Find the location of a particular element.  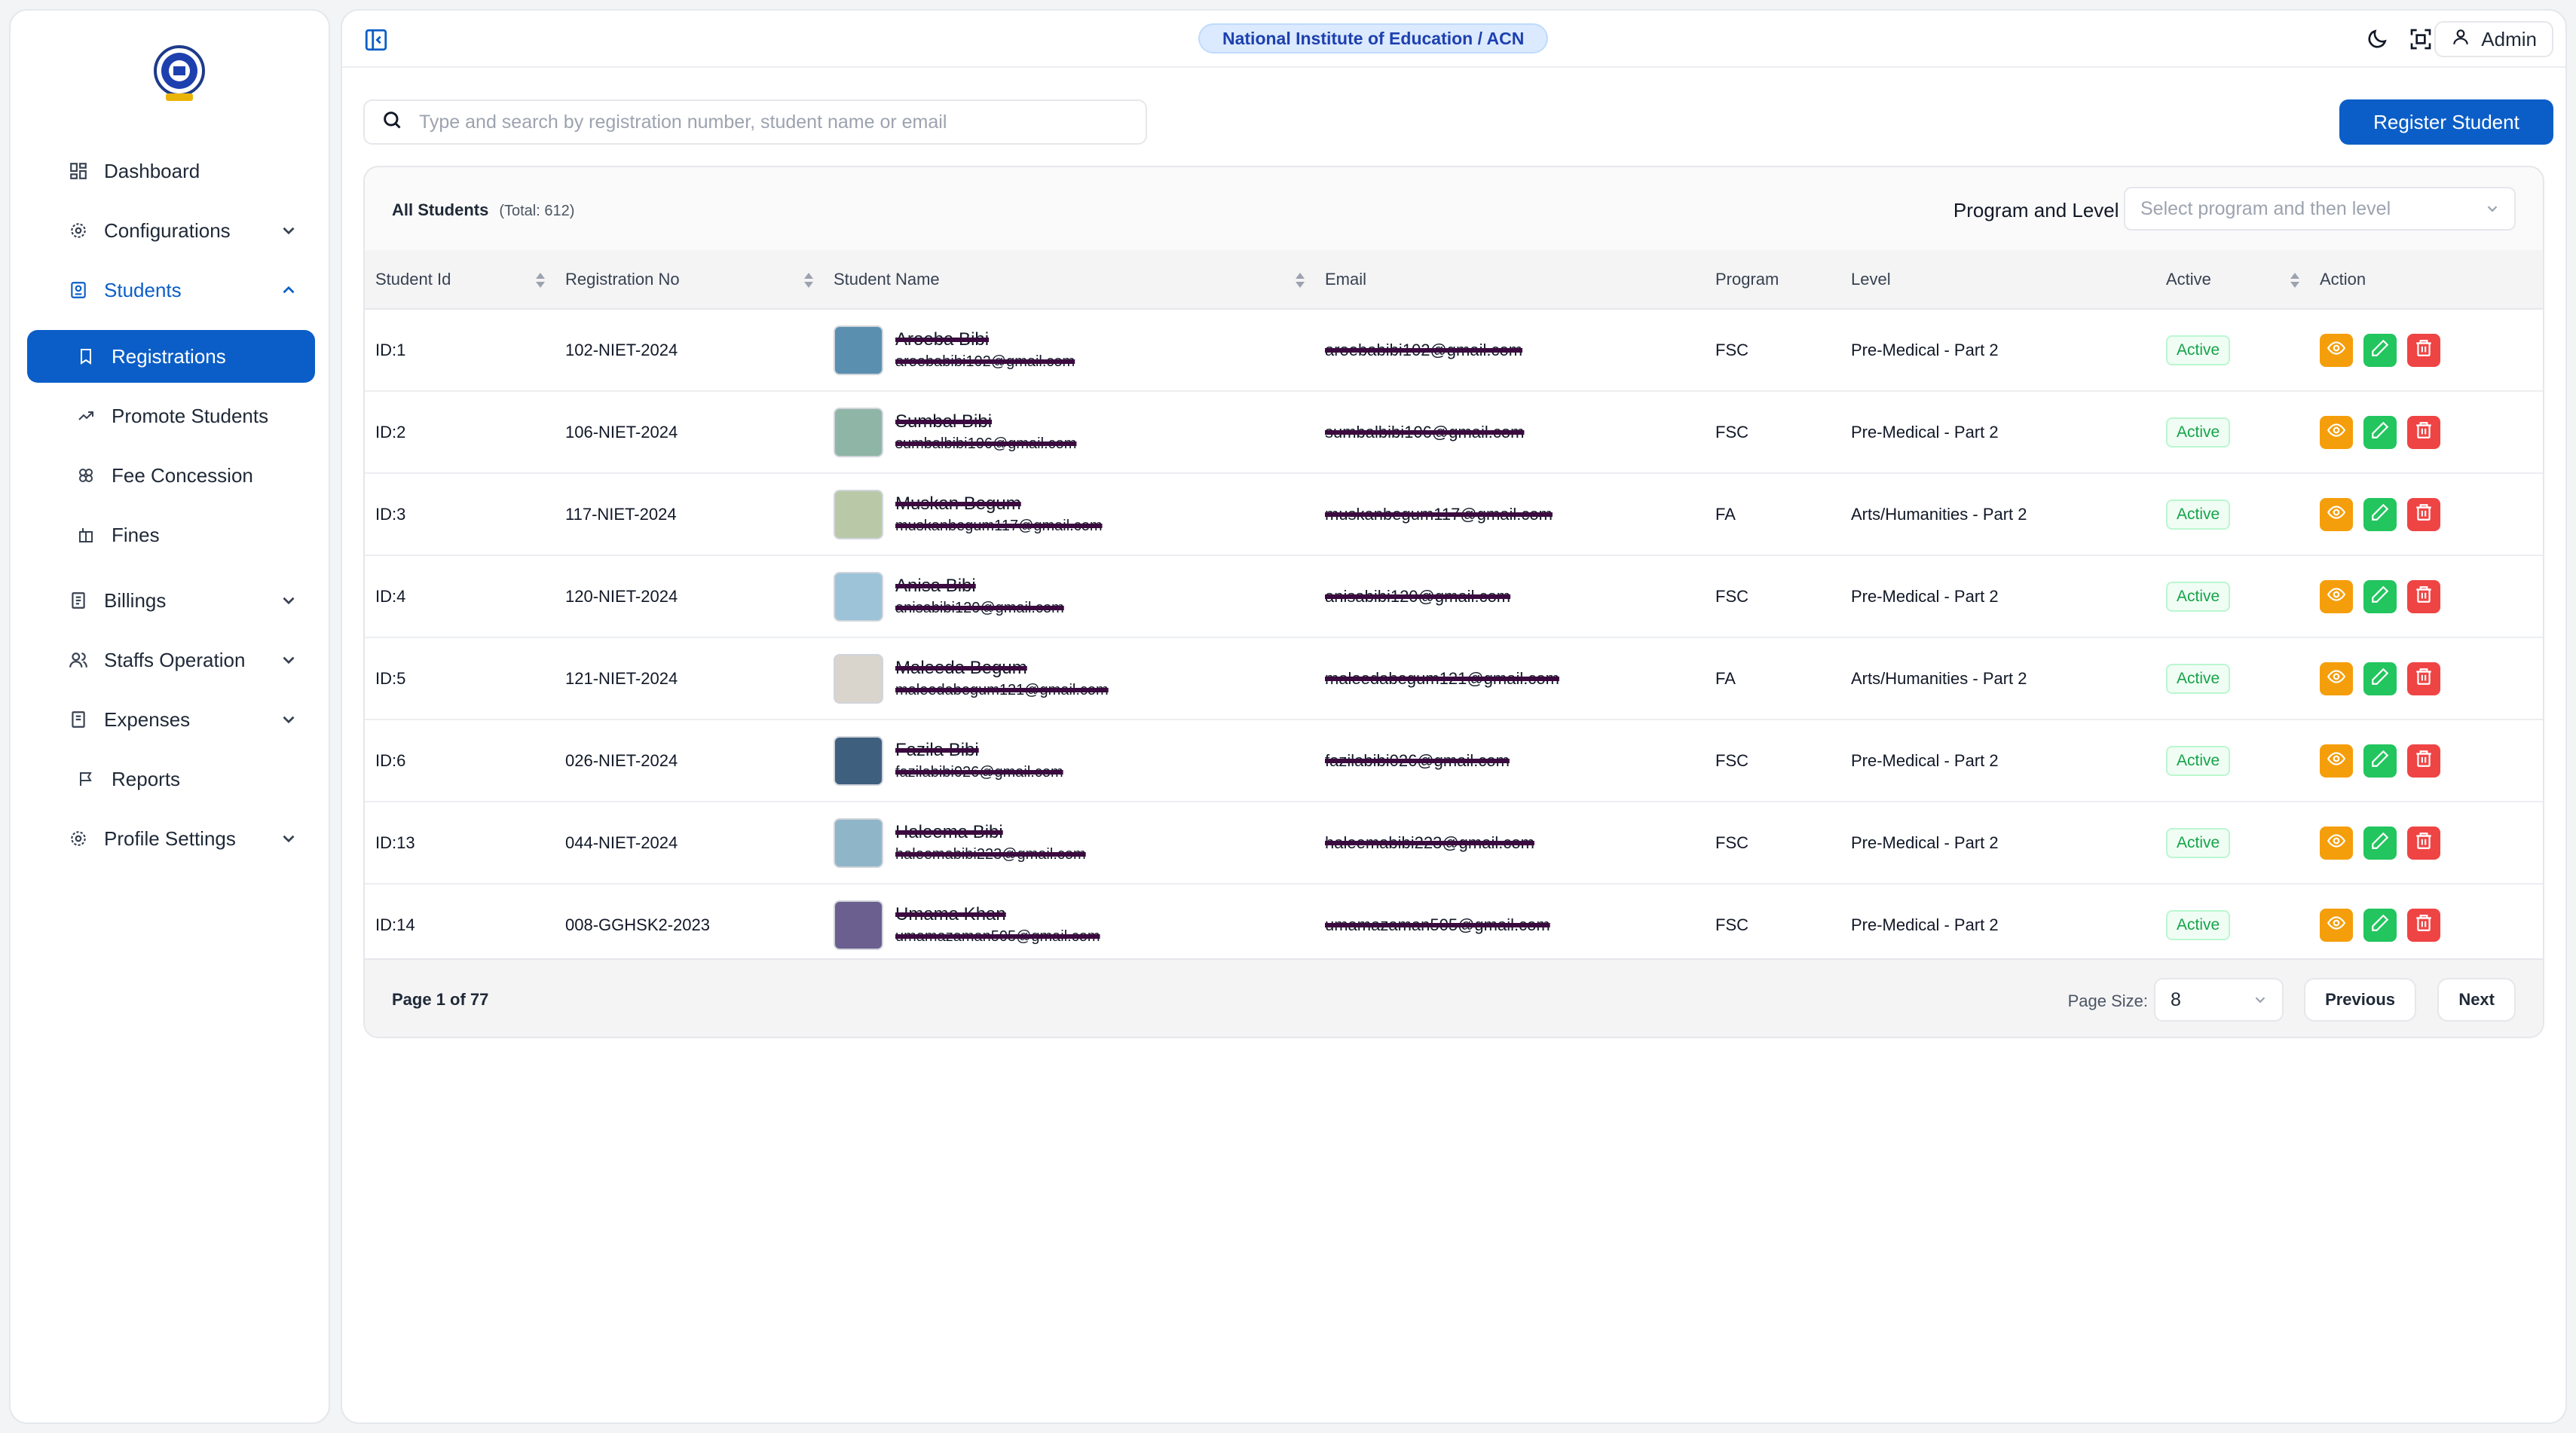

student-subemail: aroebabibi102@gmail.com is located at coordinates (985, 361).